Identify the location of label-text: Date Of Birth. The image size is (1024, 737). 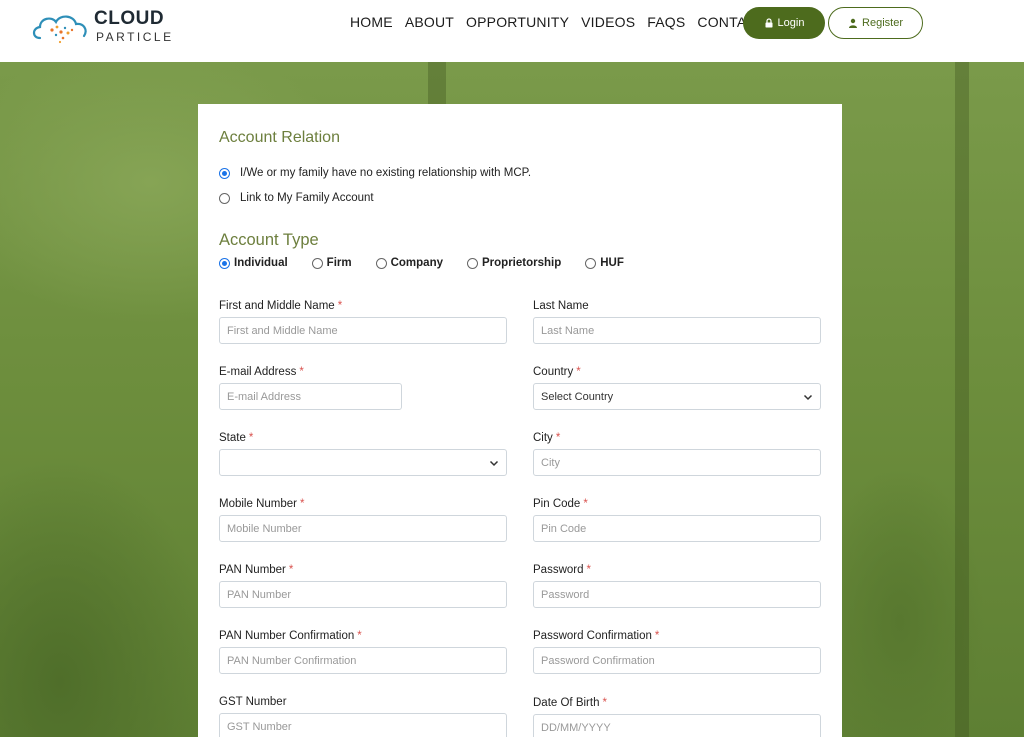
(566, 703).